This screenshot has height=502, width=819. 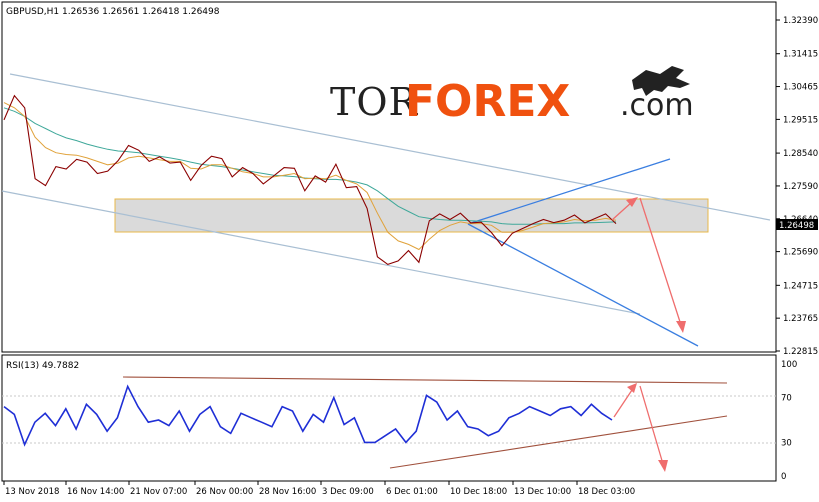 I want to click on resistance-zone, so click(x=411, y=215).